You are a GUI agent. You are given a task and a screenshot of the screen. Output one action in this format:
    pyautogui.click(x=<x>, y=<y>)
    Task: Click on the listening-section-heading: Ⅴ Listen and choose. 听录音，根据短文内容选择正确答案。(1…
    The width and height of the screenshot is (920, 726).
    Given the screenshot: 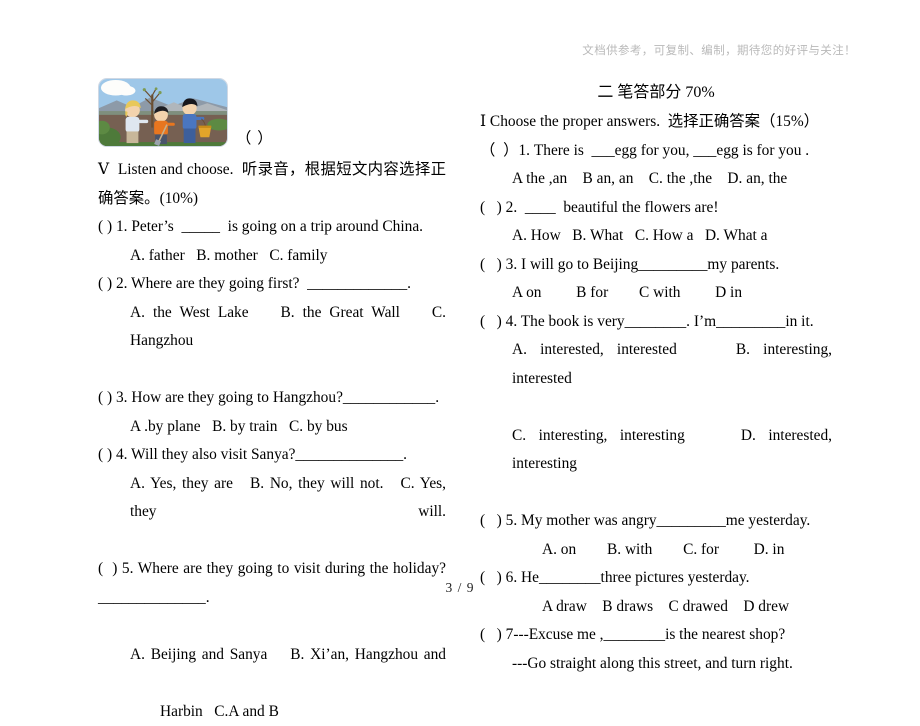 What is the action you would take?
    pyautogui.click(x=272, y=184)
    